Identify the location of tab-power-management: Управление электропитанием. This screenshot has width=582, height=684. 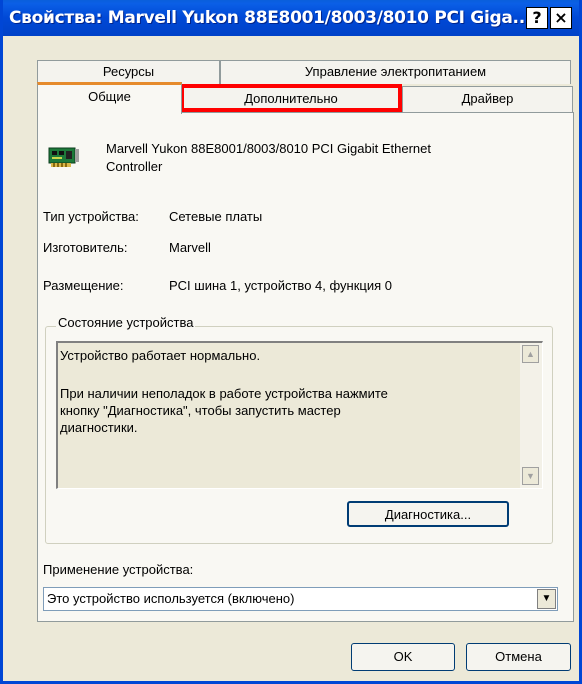
(395, 72).